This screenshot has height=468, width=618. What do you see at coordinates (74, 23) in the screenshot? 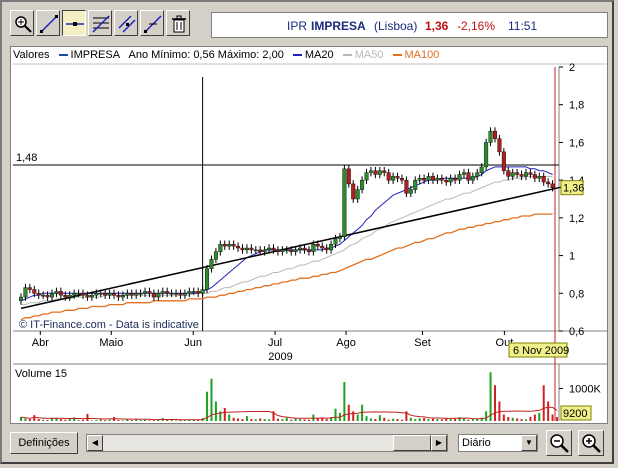
I see `horizontal-line-tool-button` at bounding box center [74, 23].